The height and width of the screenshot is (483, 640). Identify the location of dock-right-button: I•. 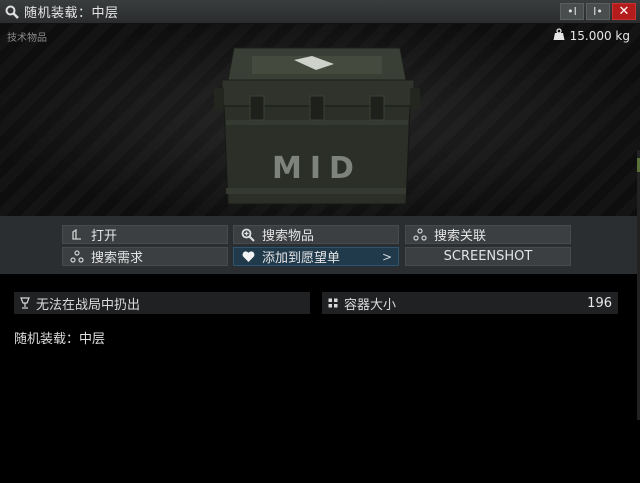
(598, 11).